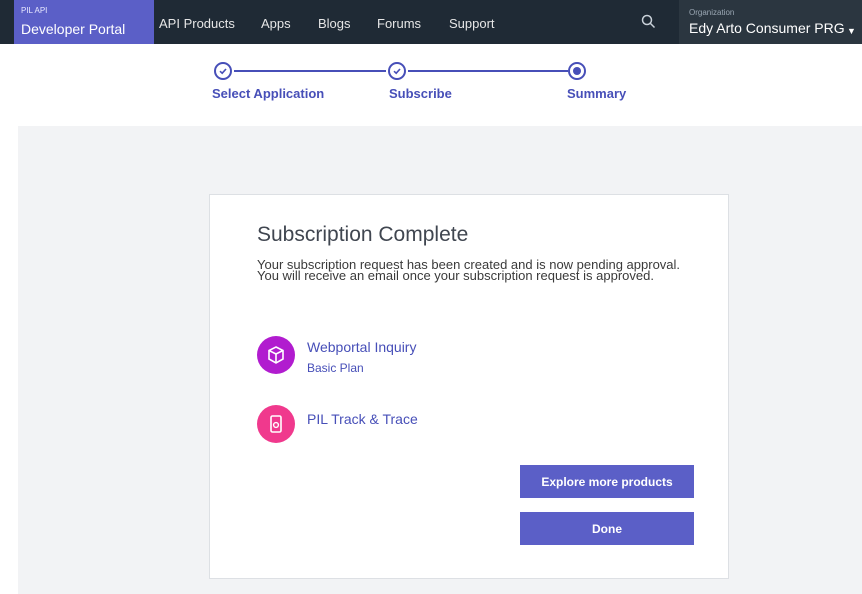 The image size is (862, 594). I want to click on product-name-pil-track-trace: PIL Track & Trace, so click(362, 419).